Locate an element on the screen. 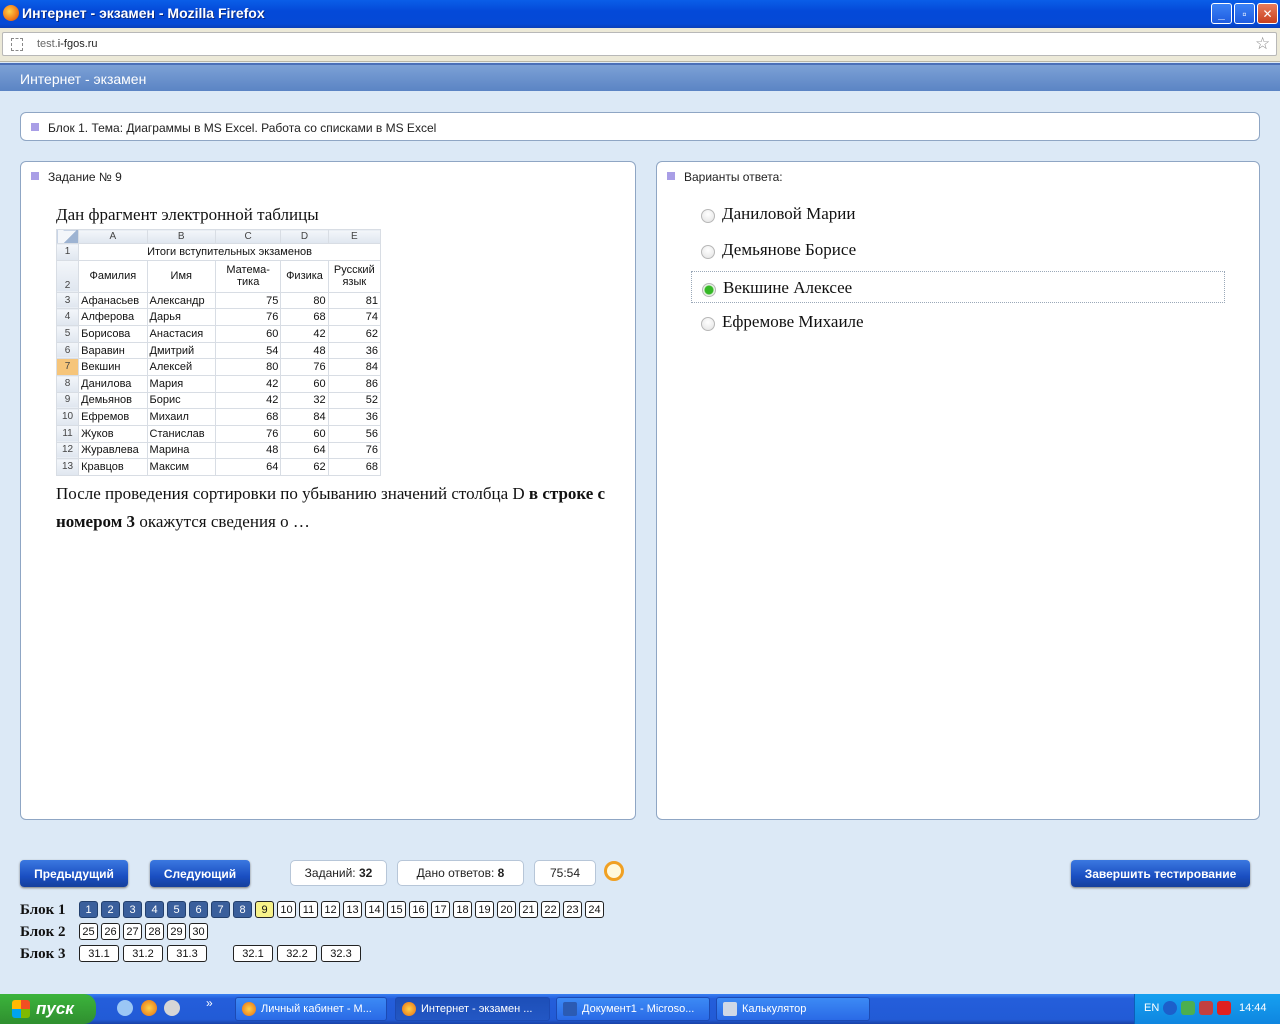 The width and height of the screenshot is (1280, 1024). language-indicator: EN is located at coordinates (1151, 1008).